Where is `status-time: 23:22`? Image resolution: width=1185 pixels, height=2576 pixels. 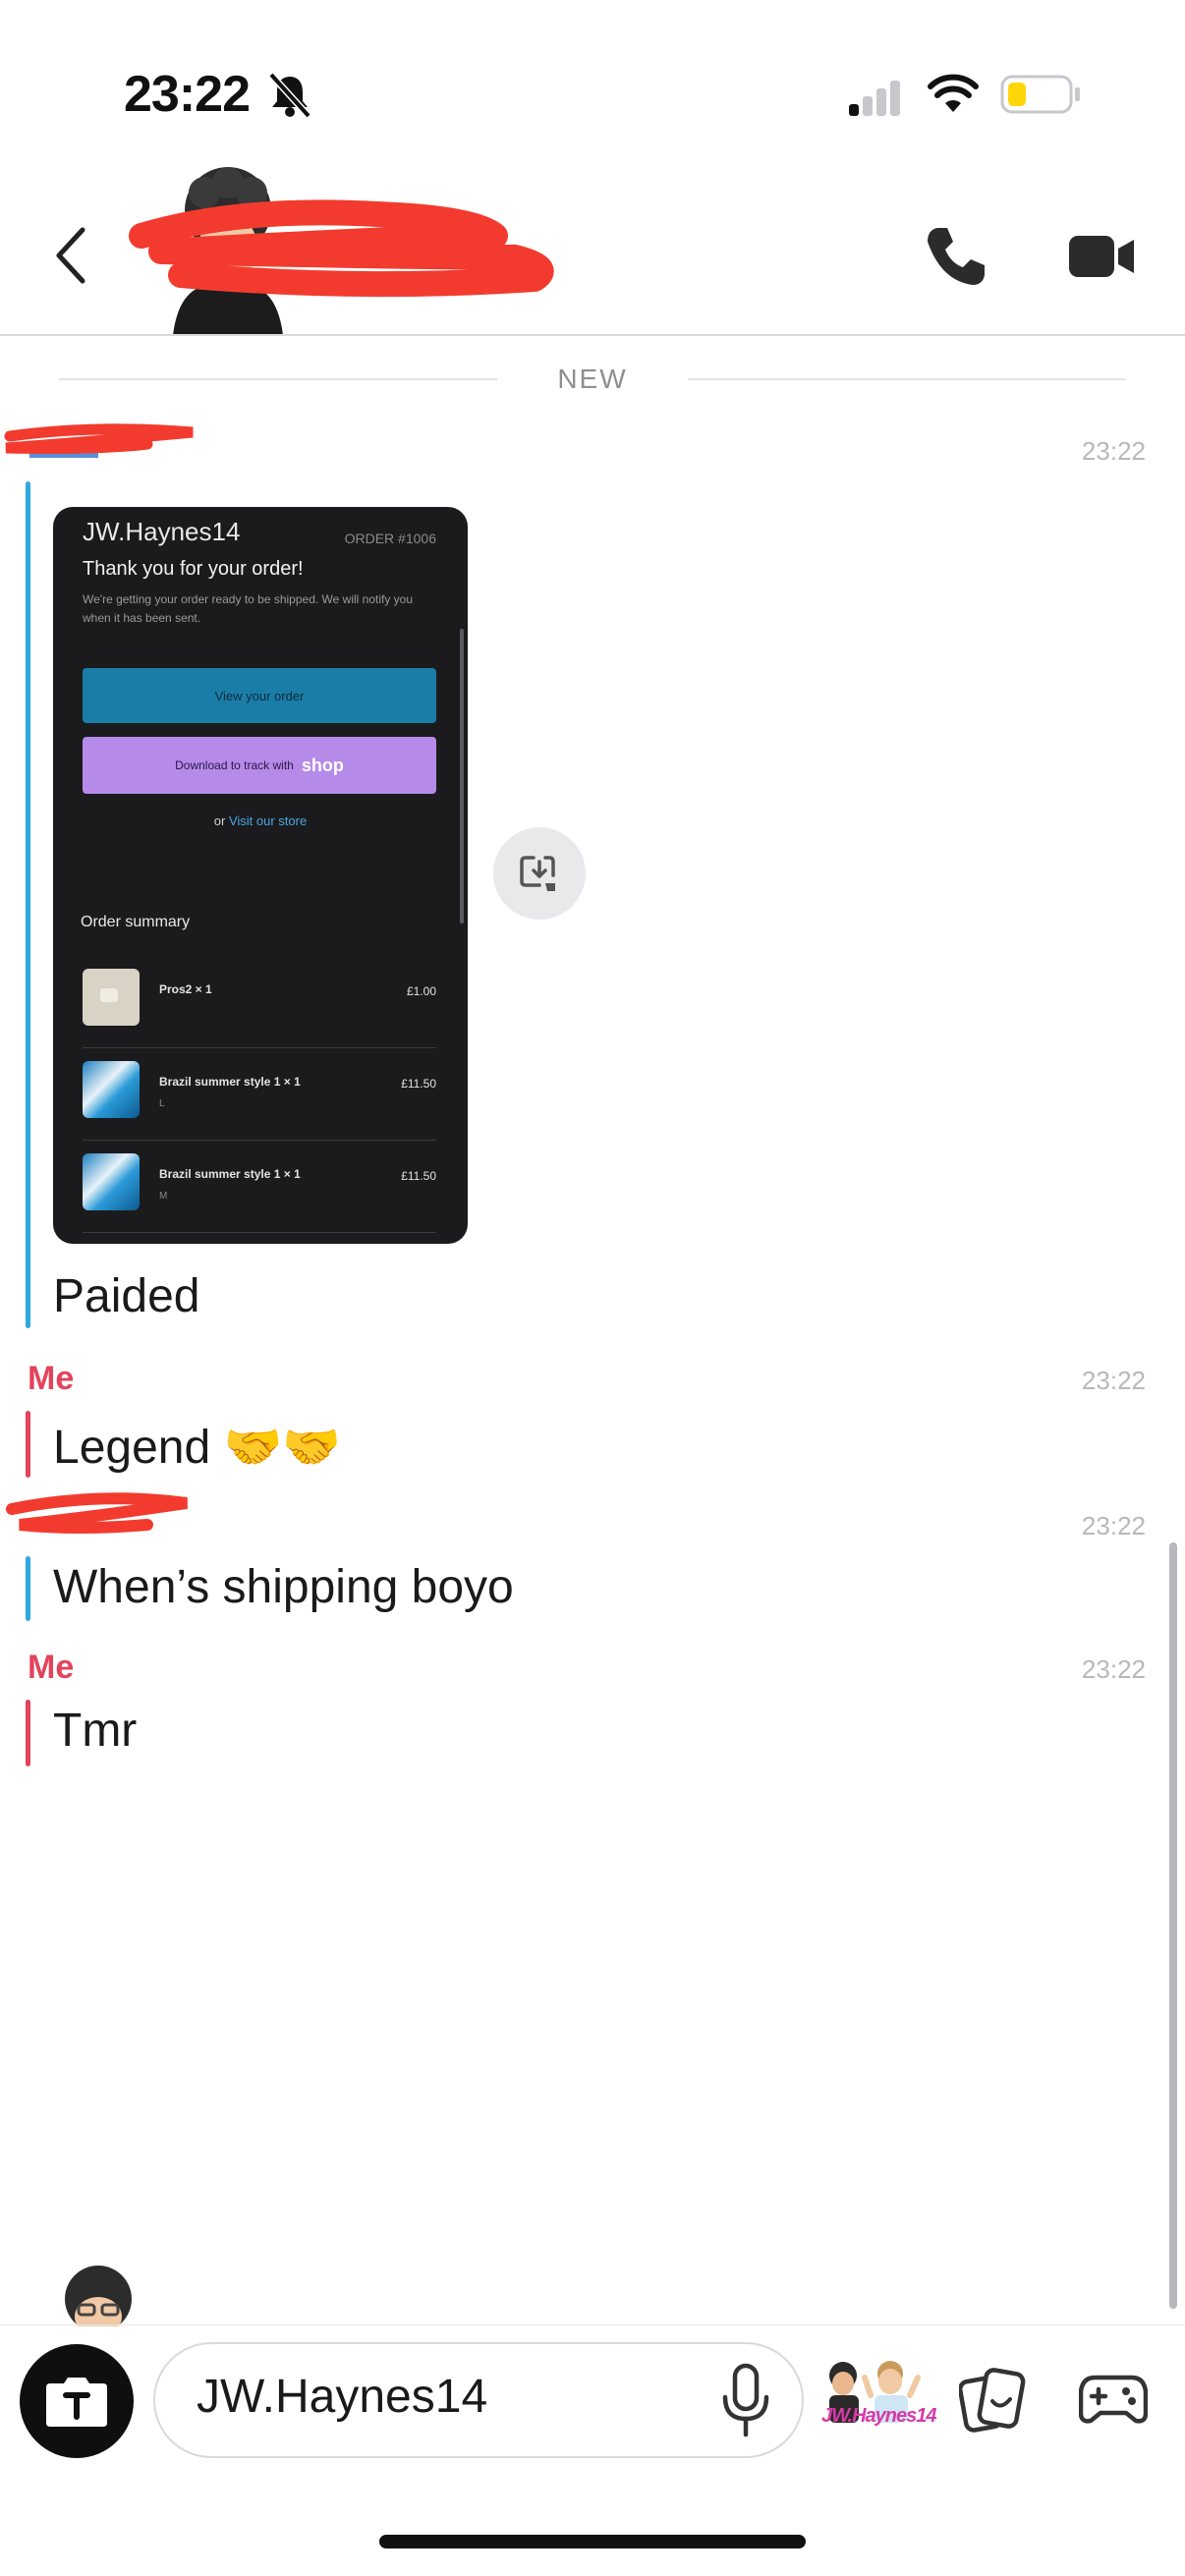 status-time: 23:22 is located at coordinates (187, 94).